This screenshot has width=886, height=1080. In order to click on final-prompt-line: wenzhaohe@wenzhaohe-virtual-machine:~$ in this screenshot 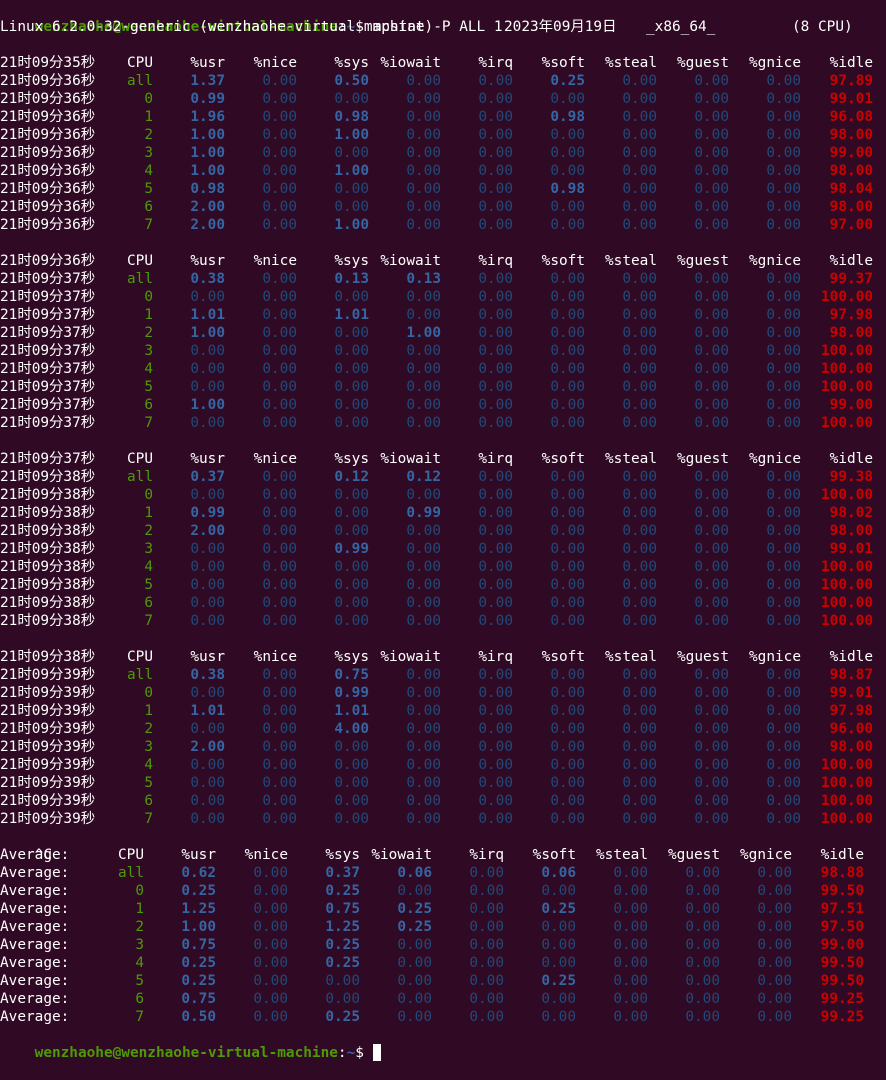, I will do `click(443, 1043)`.